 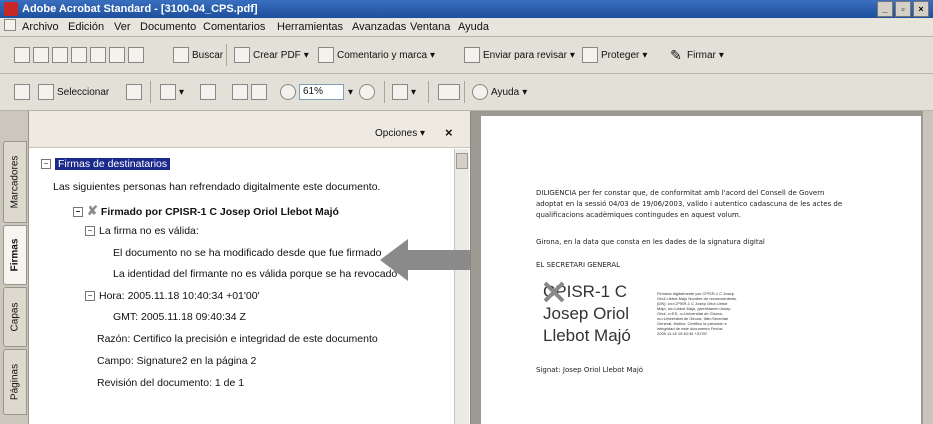 What do you see at coordinates (142, 231) in the screenshot?
I see `validity-node: − La firma no es válida:` at bounding box center [142, 231].